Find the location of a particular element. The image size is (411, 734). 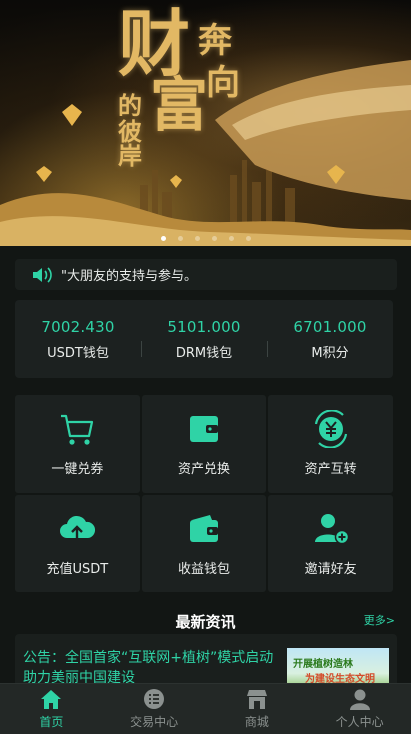

wallet-value: 6701.000 is located at coordinates (330, 326).